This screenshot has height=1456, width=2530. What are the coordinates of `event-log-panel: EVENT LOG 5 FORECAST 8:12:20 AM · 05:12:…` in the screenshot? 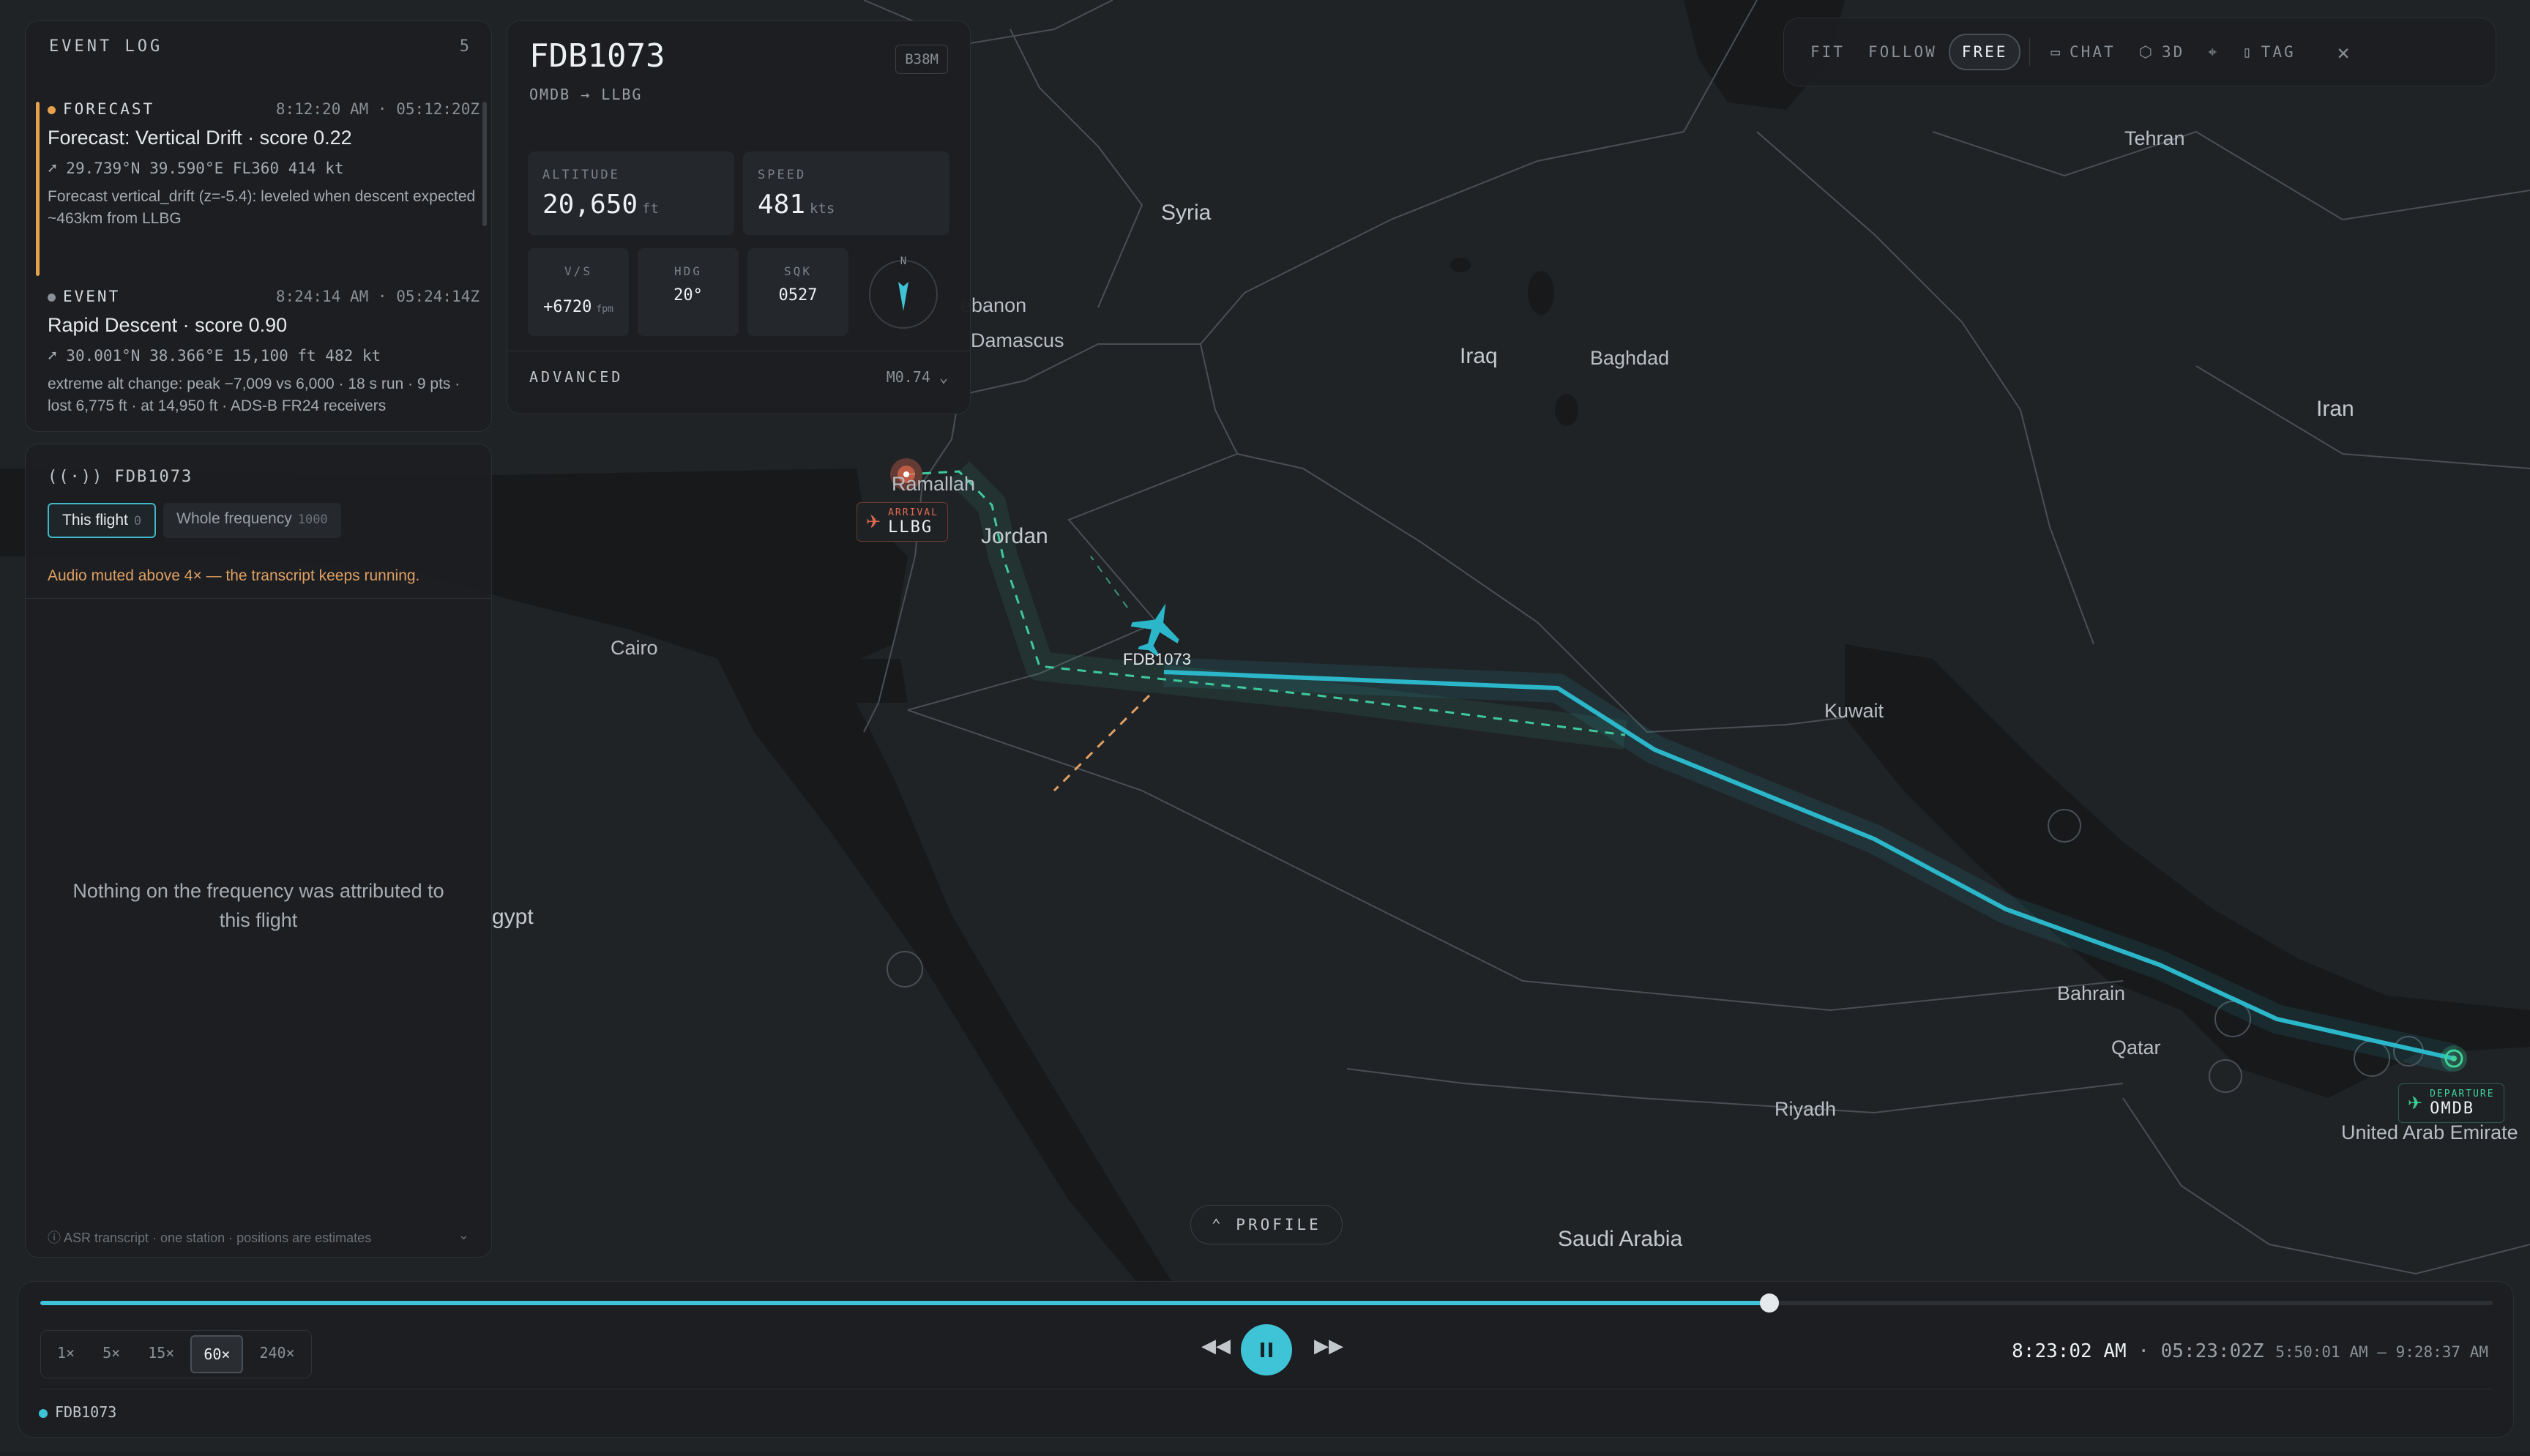 It's located at (259, 226).